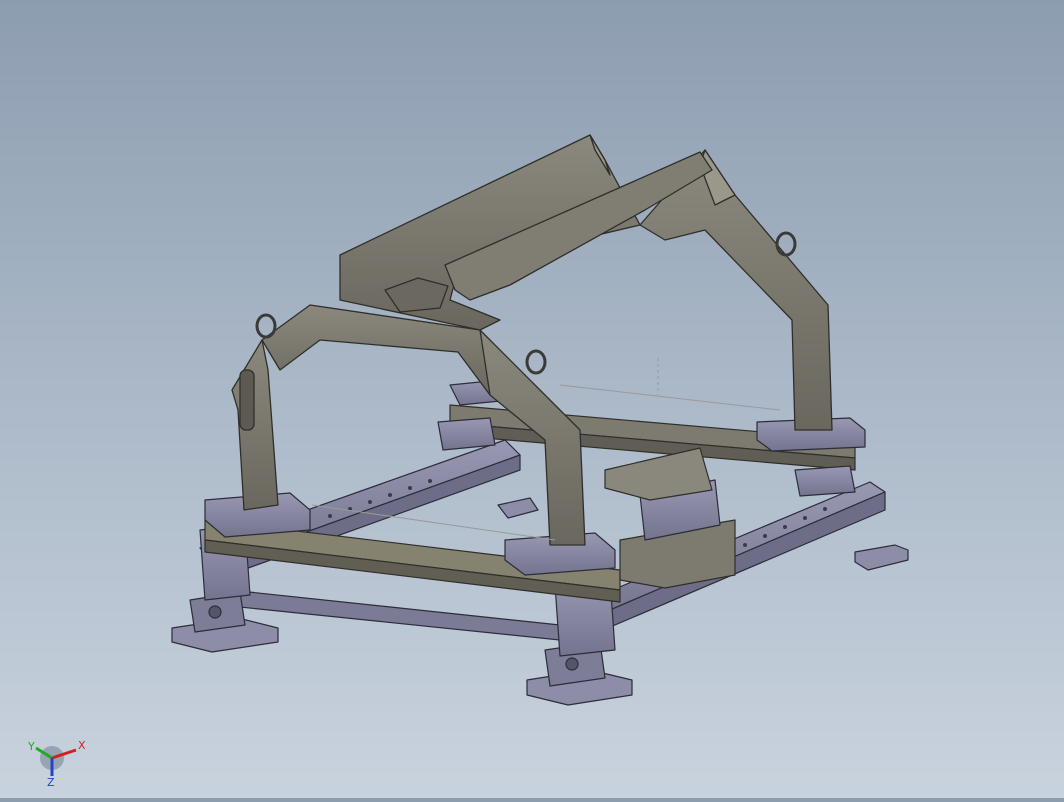  Describe the element at coordinates (266, 326) in the screenshot. I see `lifting-ring-left` at that location.